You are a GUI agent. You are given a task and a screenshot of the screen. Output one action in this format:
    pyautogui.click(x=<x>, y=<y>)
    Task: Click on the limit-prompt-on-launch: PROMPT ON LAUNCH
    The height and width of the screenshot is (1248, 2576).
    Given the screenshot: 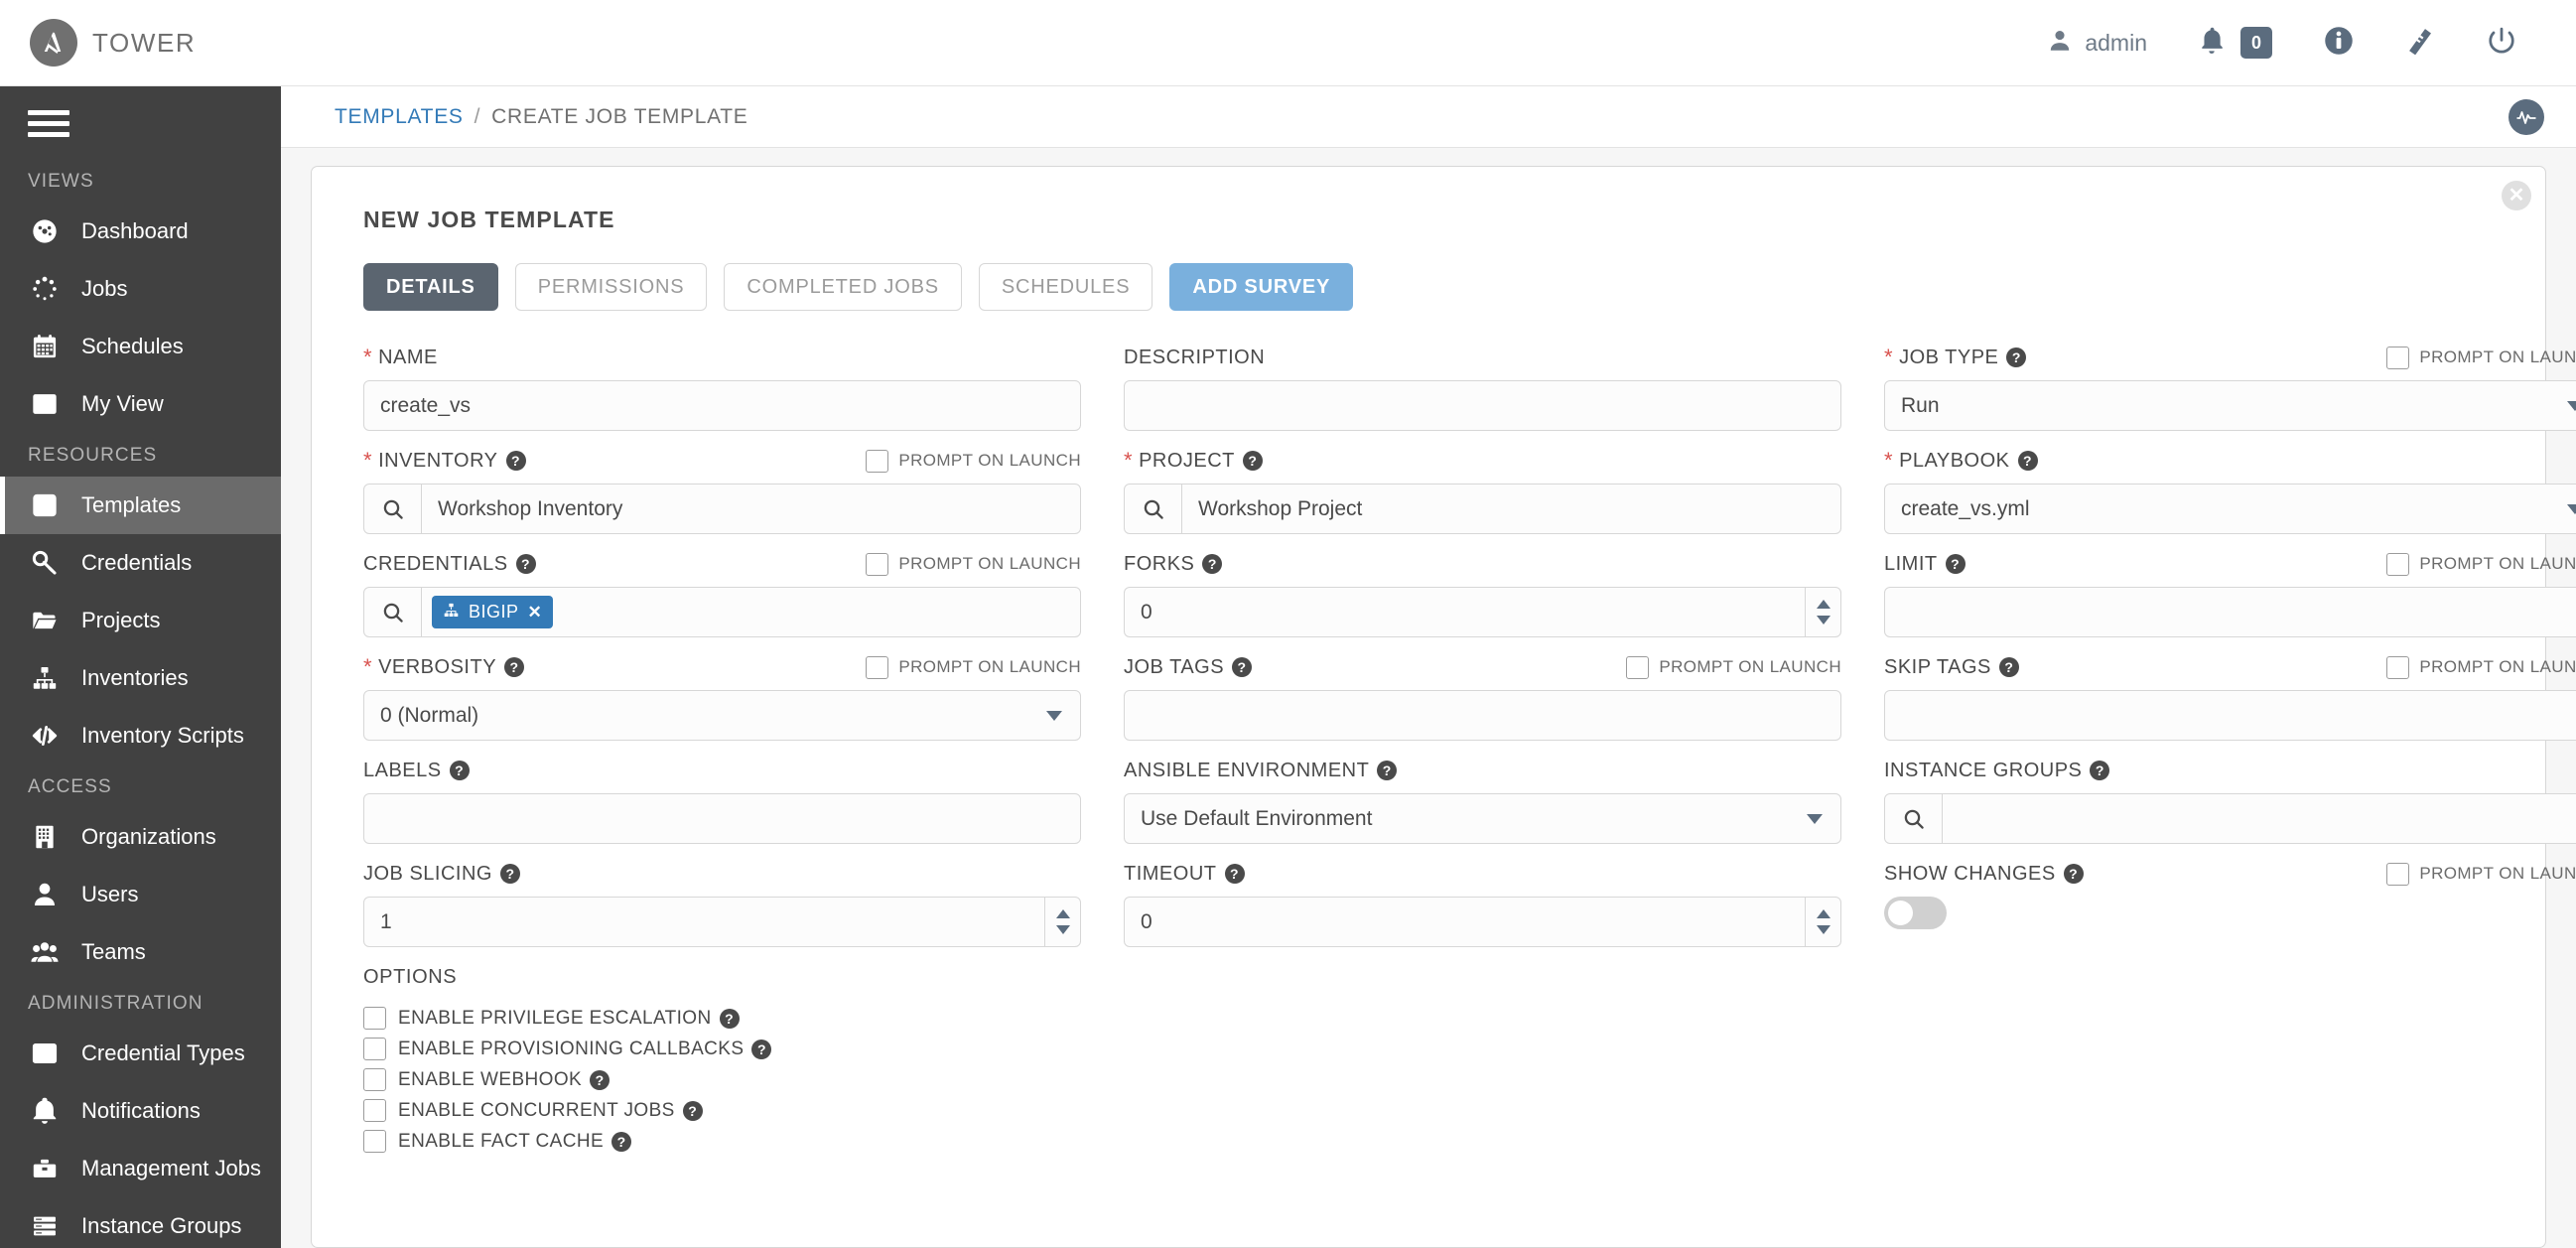 What is the action you would take?
    pyautogui.click(x=2481, y=564)
    